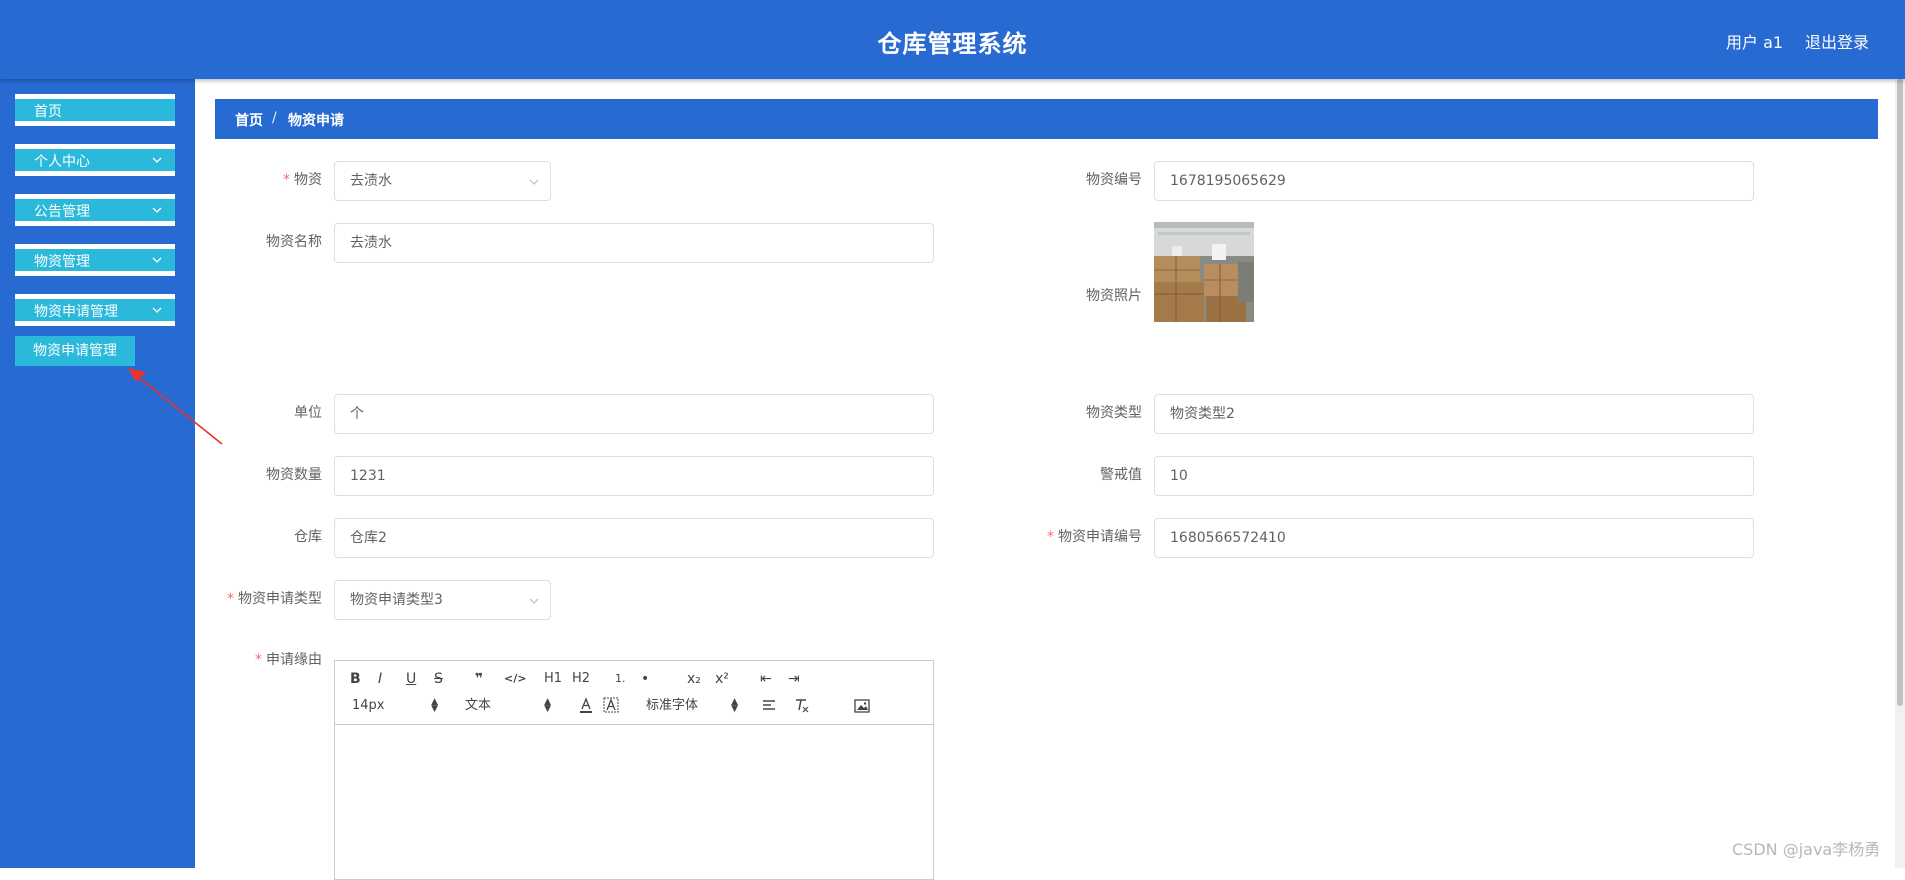 The width and height of the screenshot is (1905, 880). I want to click on submenu-item-material-applications: 物资申请管理, so click(75, 351).